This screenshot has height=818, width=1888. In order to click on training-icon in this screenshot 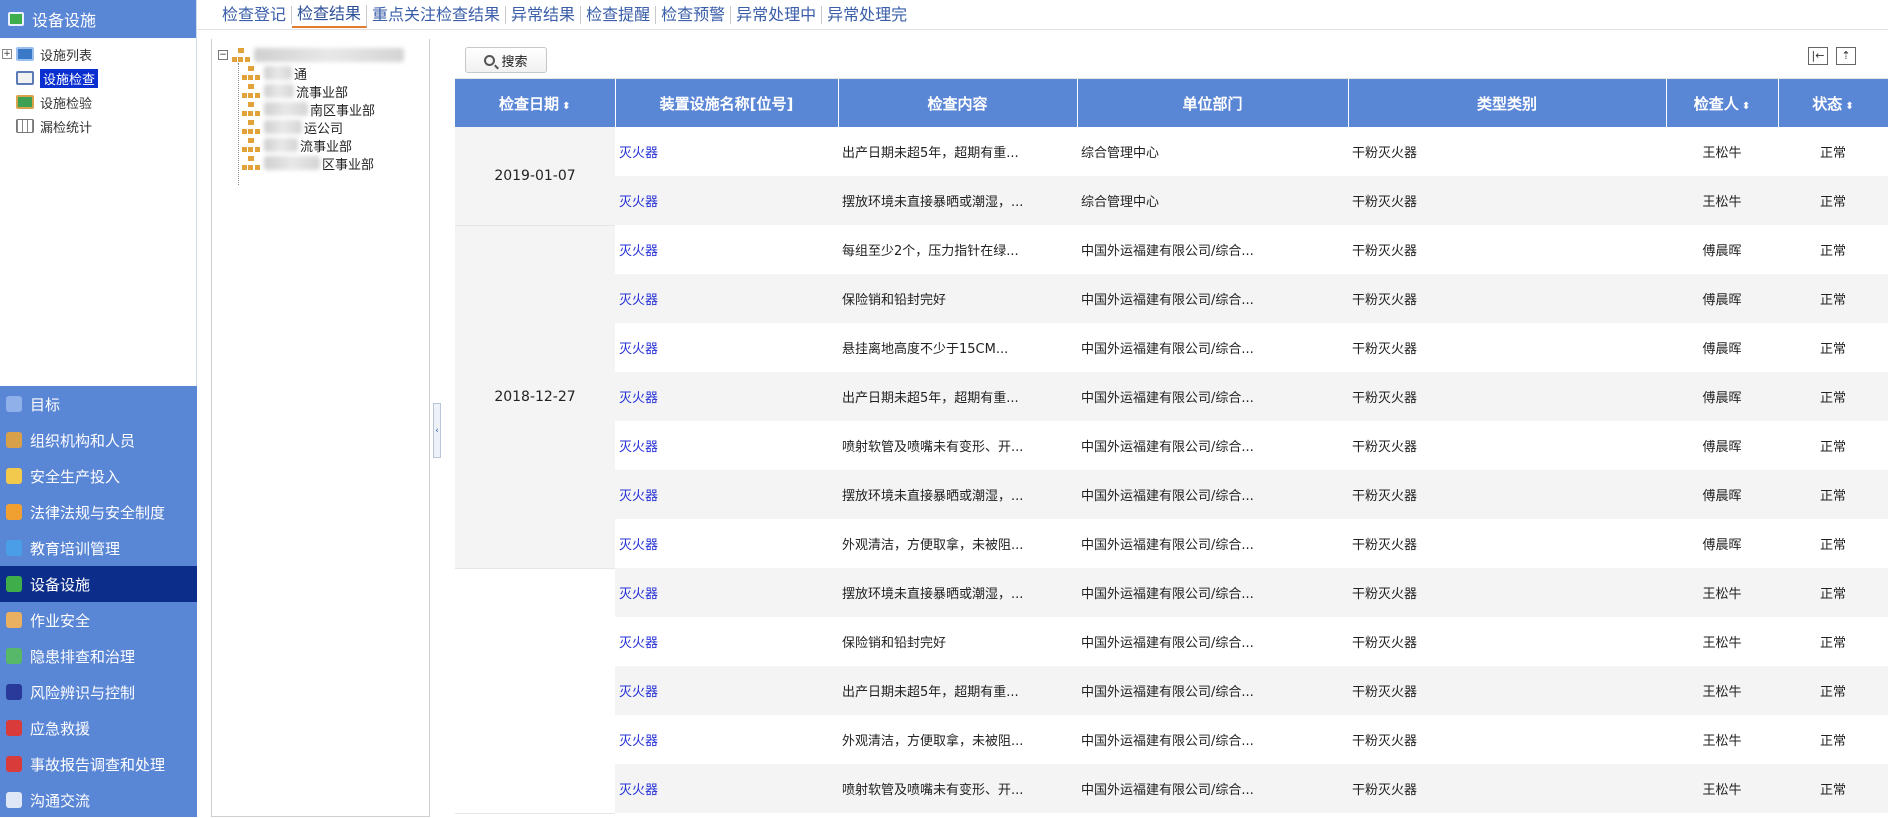, I will do `click(14, 548)`.